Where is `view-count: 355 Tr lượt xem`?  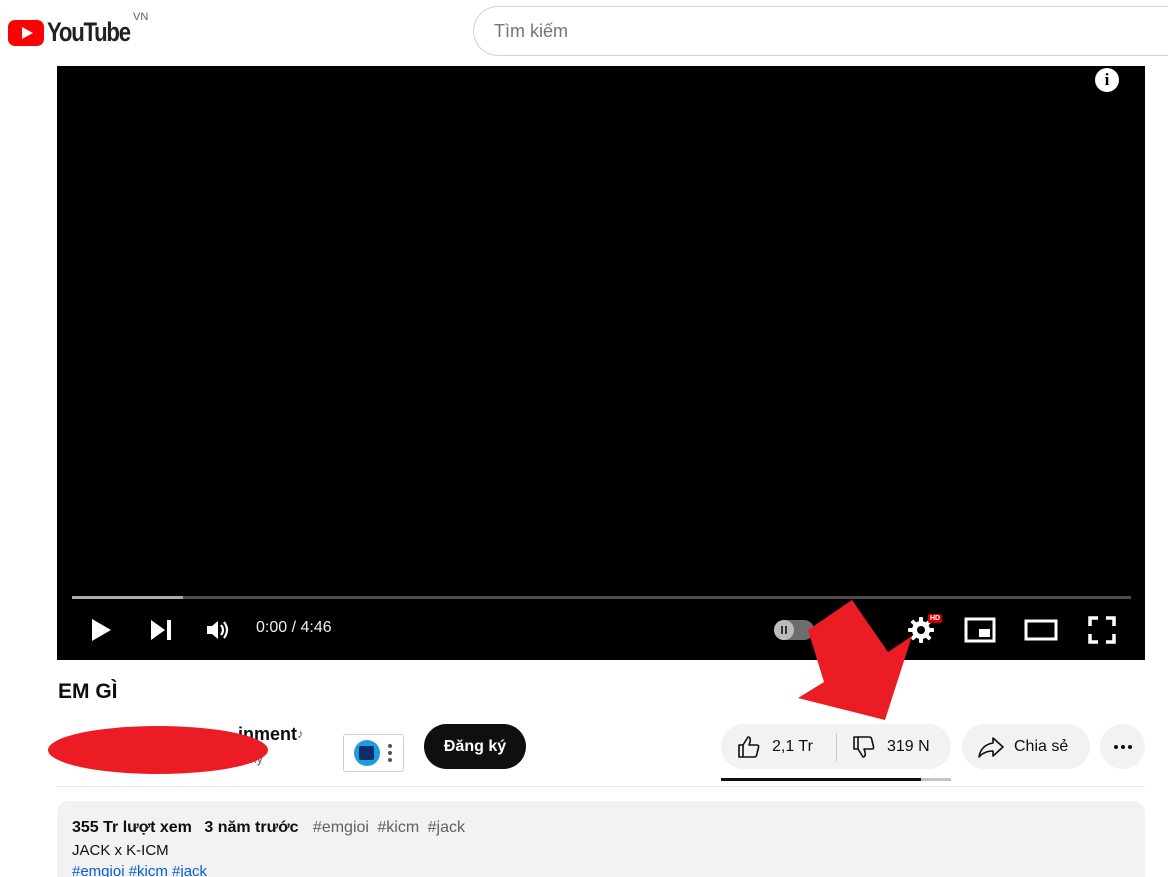 view-count: 355 Tr lượt xem is located at coordinates (132, 827).